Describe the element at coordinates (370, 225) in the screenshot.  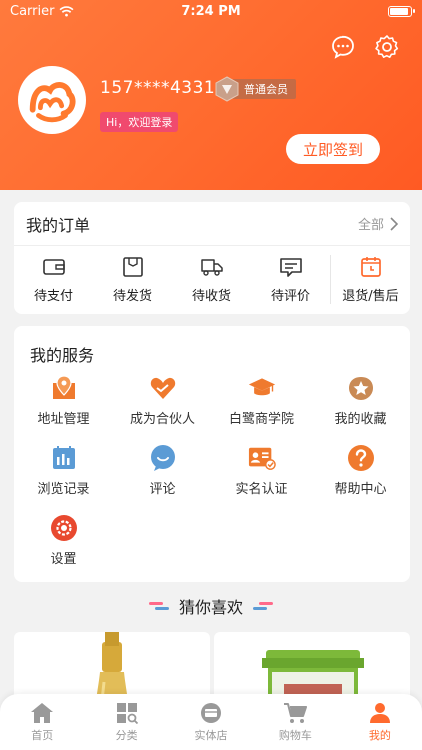
I see `orders-all-label: 全部` at that location.